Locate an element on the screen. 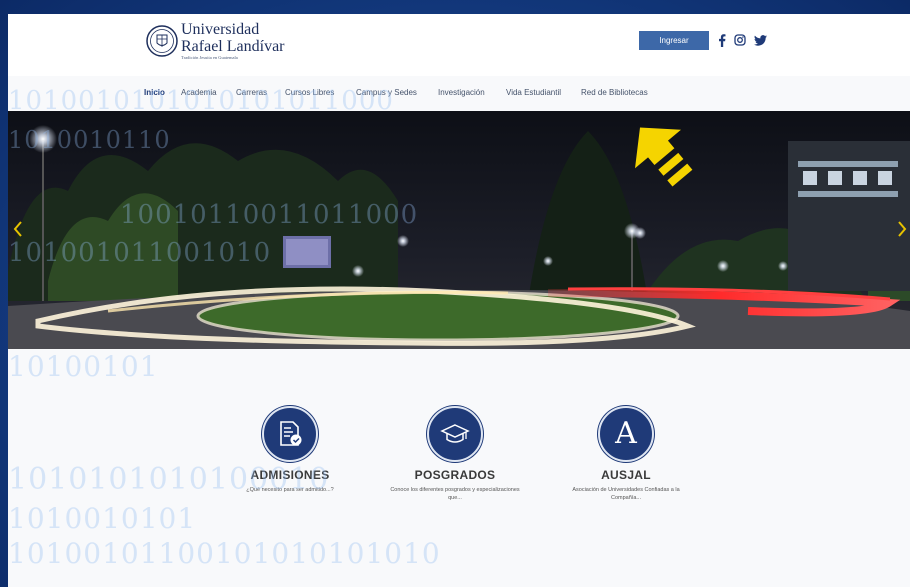 This screenshot has width=910, height=587. nav-item-carreras: Carreras is located at coordinates (251, 92).